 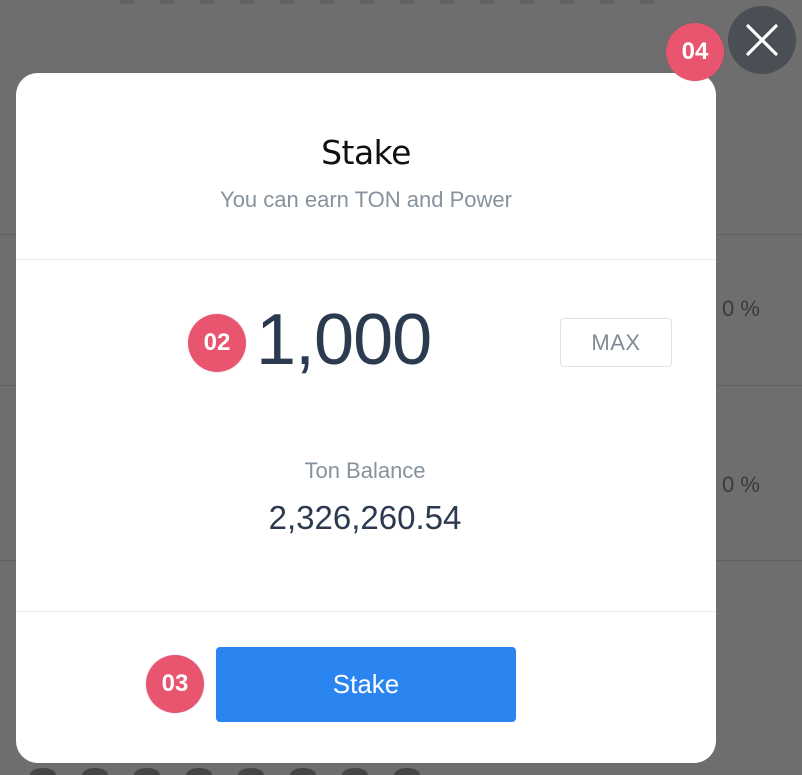 What do you see at coordinates (217, 343) in the screenshot?
I see `step-marker-amount: 02` at bounding box center [217, 343].